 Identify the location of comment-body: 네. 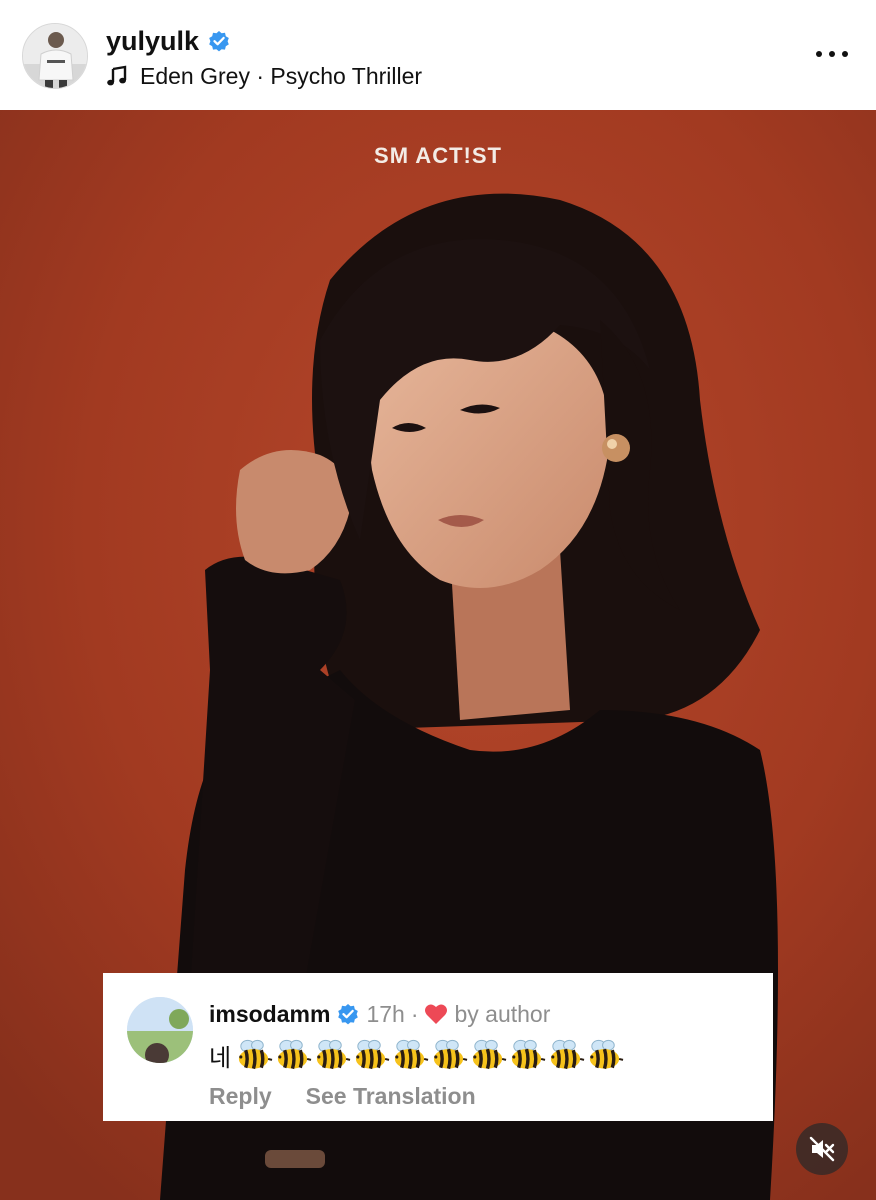
(416, 1055).